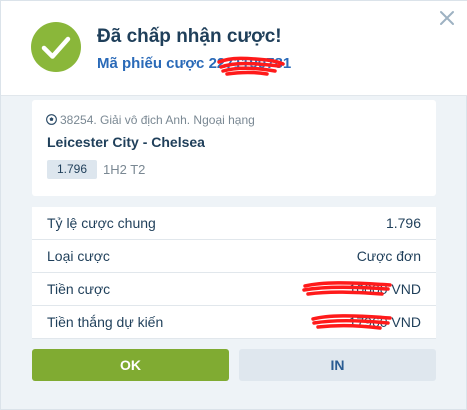  What do you see at coordinates (403, 223) in the screenshot?
I see `summary-value: 1.796` at bounding box center [403, 223].